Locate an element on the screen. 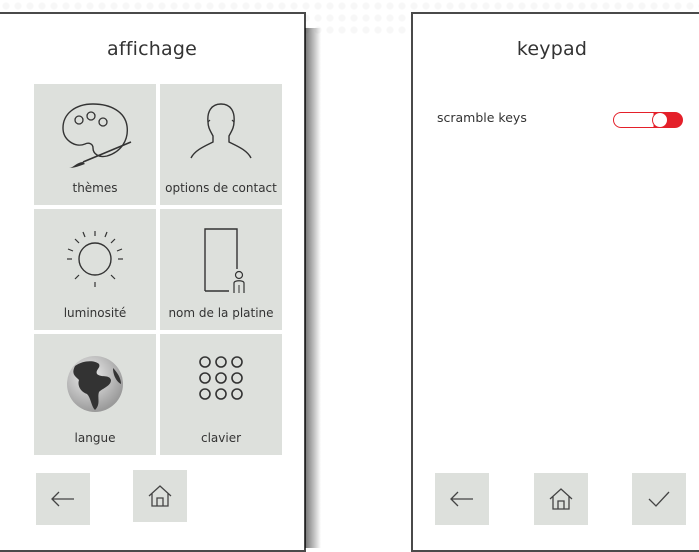 This screenshot has width=699, height=552. sun-icon is located at coordinates (95, 259).